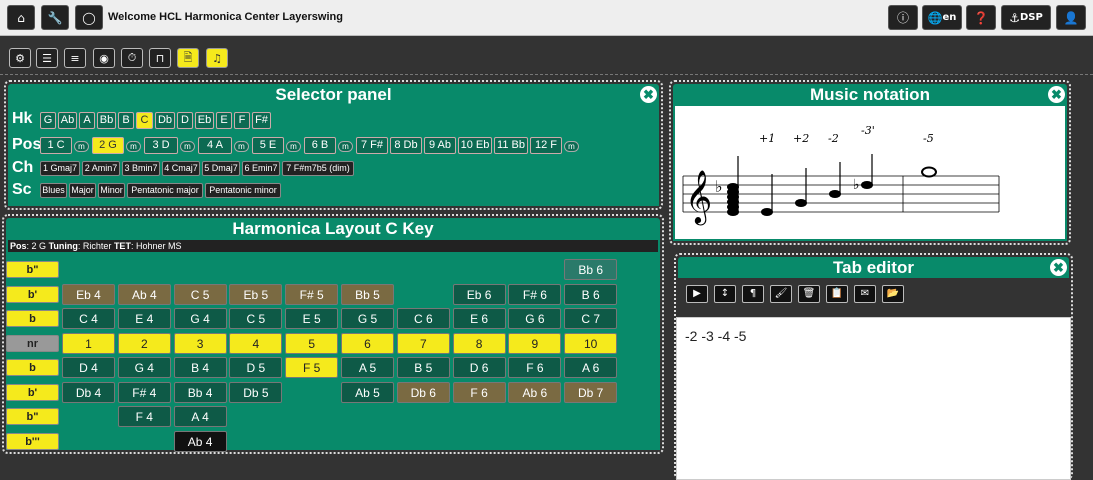  Describe the element at coordinates (591, 269) in the screenshot. I see `note-cell: Bb 6` at that location.